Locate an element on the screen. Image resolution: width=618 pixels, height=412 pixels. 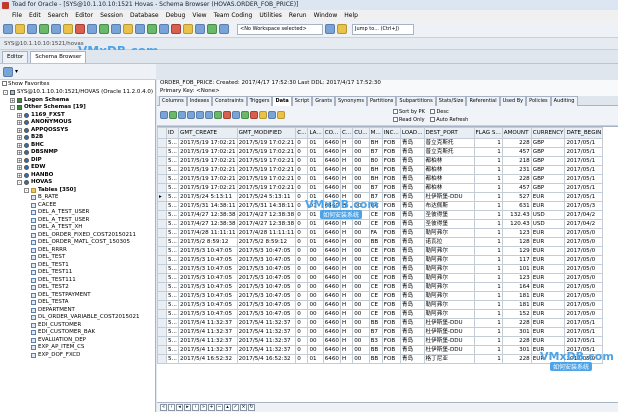
tree-item-table: DEL_TEST2 is located at coordinates (50, 288).